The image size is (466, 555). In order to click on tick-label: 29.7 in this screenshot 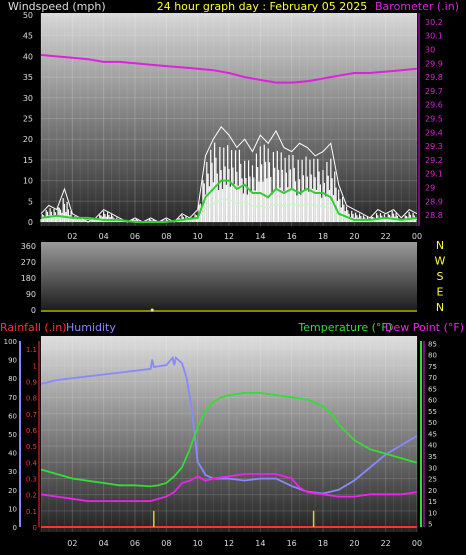, I will do `click(434, 91)`.